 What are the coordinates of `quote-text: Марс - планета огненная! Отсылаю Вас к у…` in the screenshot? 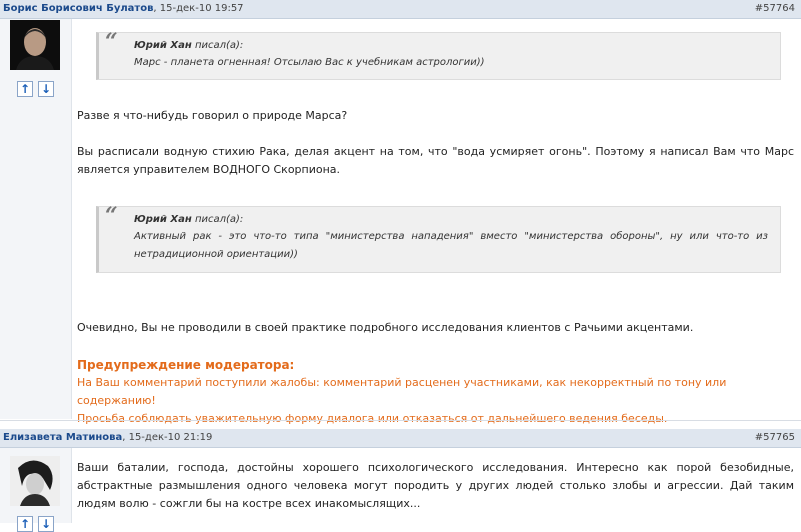 It's located at (309, 62).